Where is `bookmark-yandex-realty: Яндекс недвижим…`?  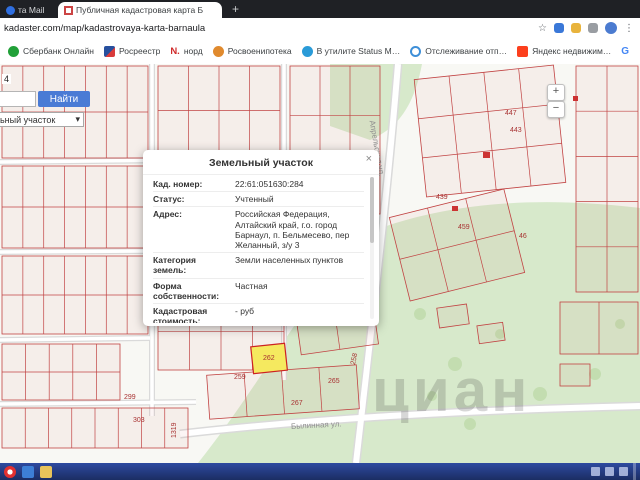 bookmark-yandex-realty: Яндекс недвижим… is located at coordinates (564, 51).